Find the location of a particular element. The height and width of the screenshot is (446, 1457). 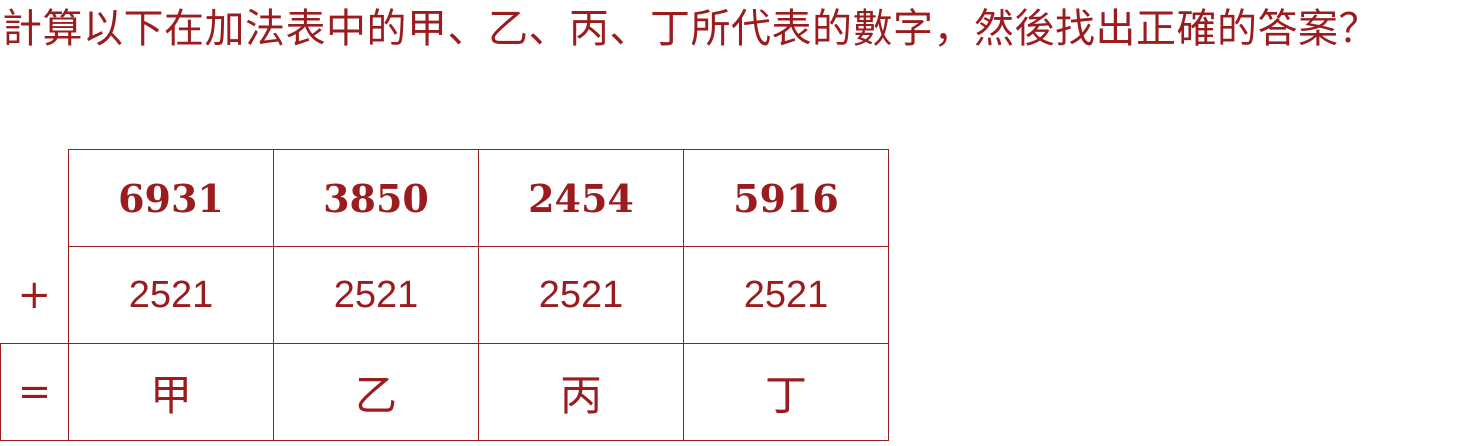

result-cell-4: 丁 is located at coordinates (786, 392).